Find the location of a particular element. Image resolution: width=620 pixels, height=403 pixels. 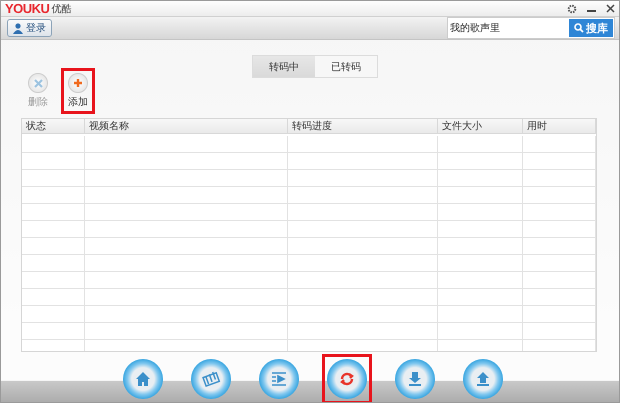

column-header: 转码进度 is located at coordinates (363, 126).